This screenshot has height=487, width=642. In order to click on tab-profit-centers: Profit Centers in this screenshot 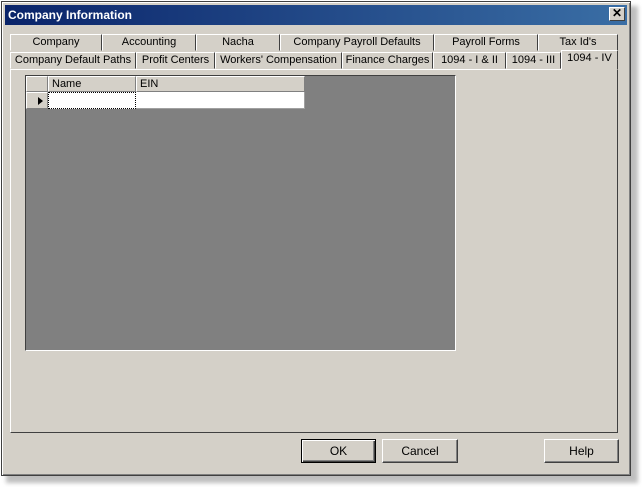, I will do `click(175, 60)`.